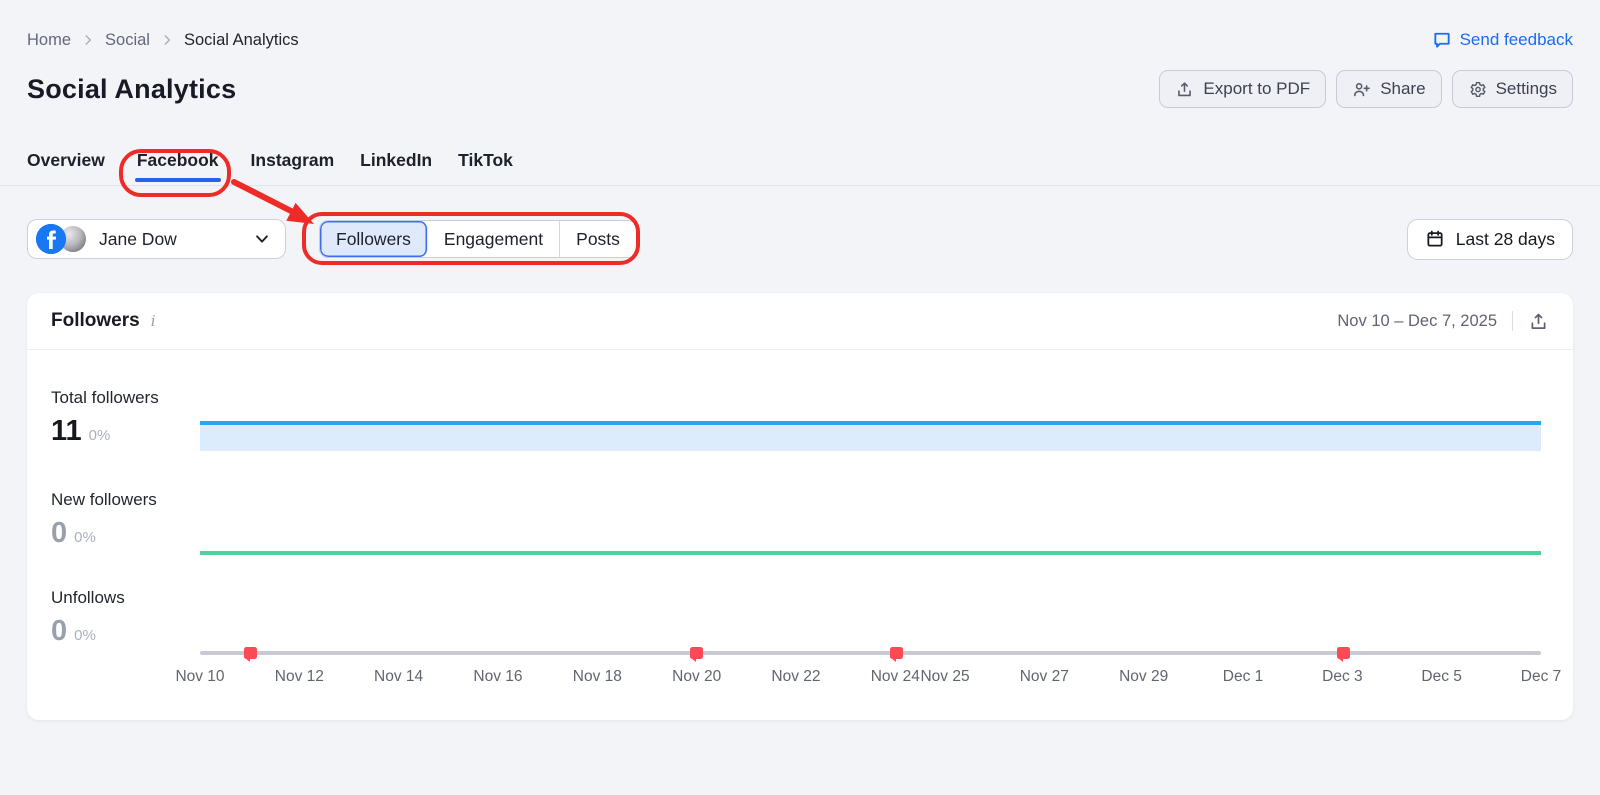 The width and height of the screenshot is (1600, 795). I want to click on metric-segmented-control: Followers Engagement Posts, so click(478, 239).